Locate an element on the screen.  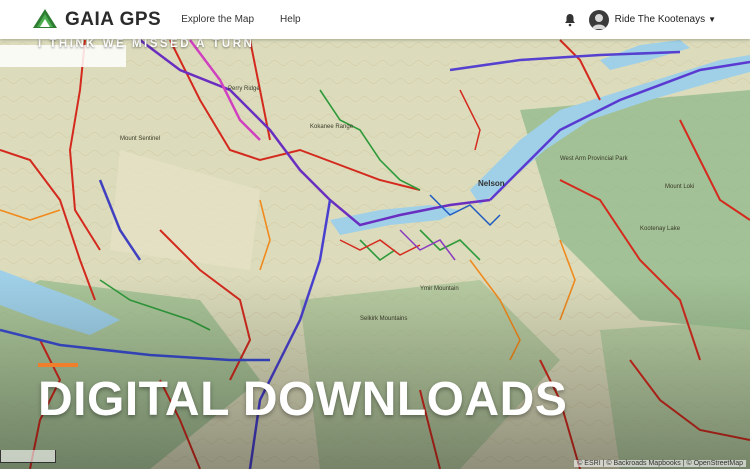
main-nav: Explore the Map Help is located at coordinates (253, 19).